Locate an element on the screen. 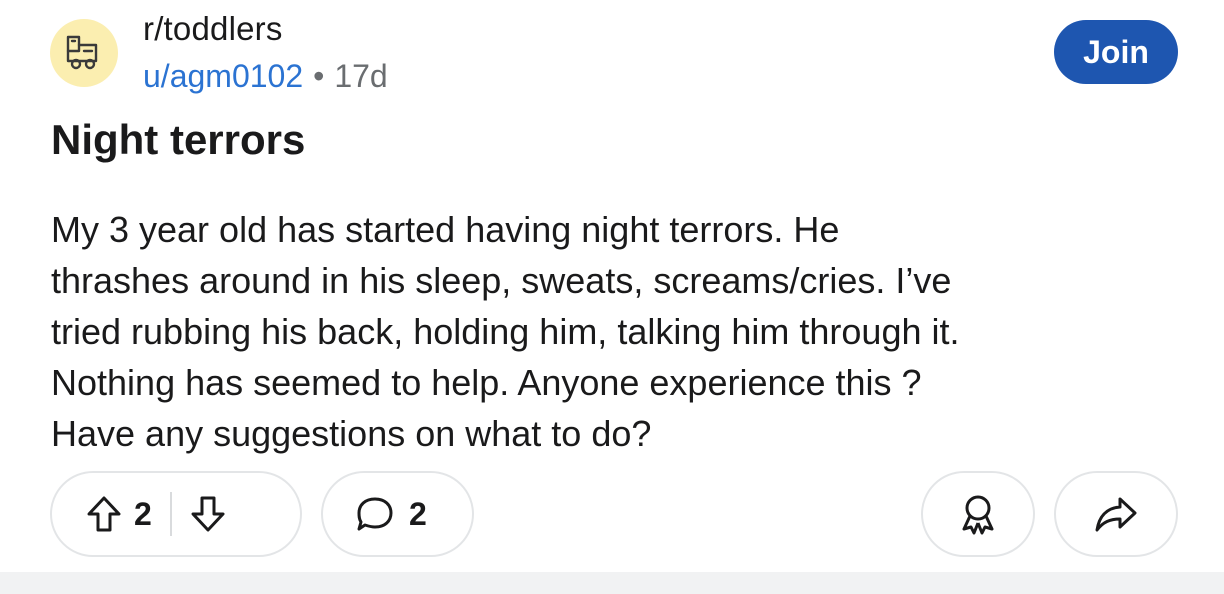 The height and width of the screenshot is (594, 1224). toy-train-icon is located at coordinates (82, 52).